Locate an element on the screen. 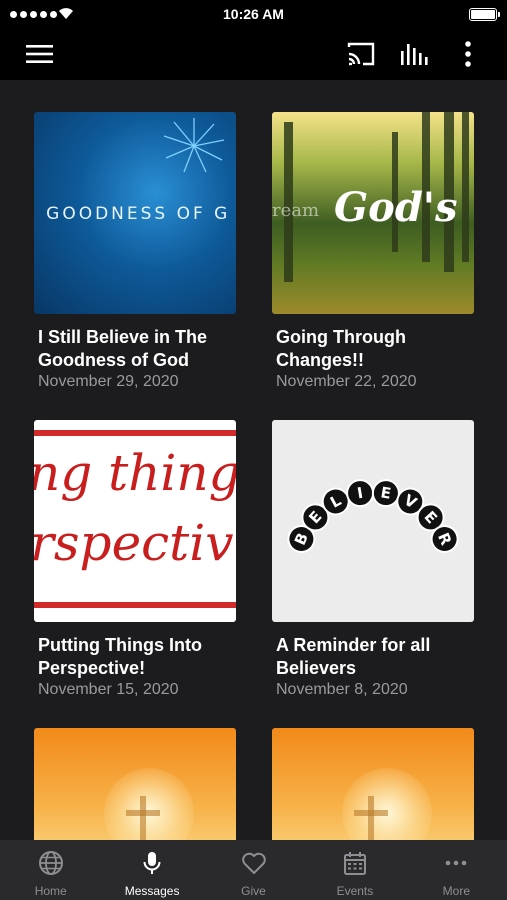 The image size is (507, 900). cast-icon is located at coordinates (361, 54).